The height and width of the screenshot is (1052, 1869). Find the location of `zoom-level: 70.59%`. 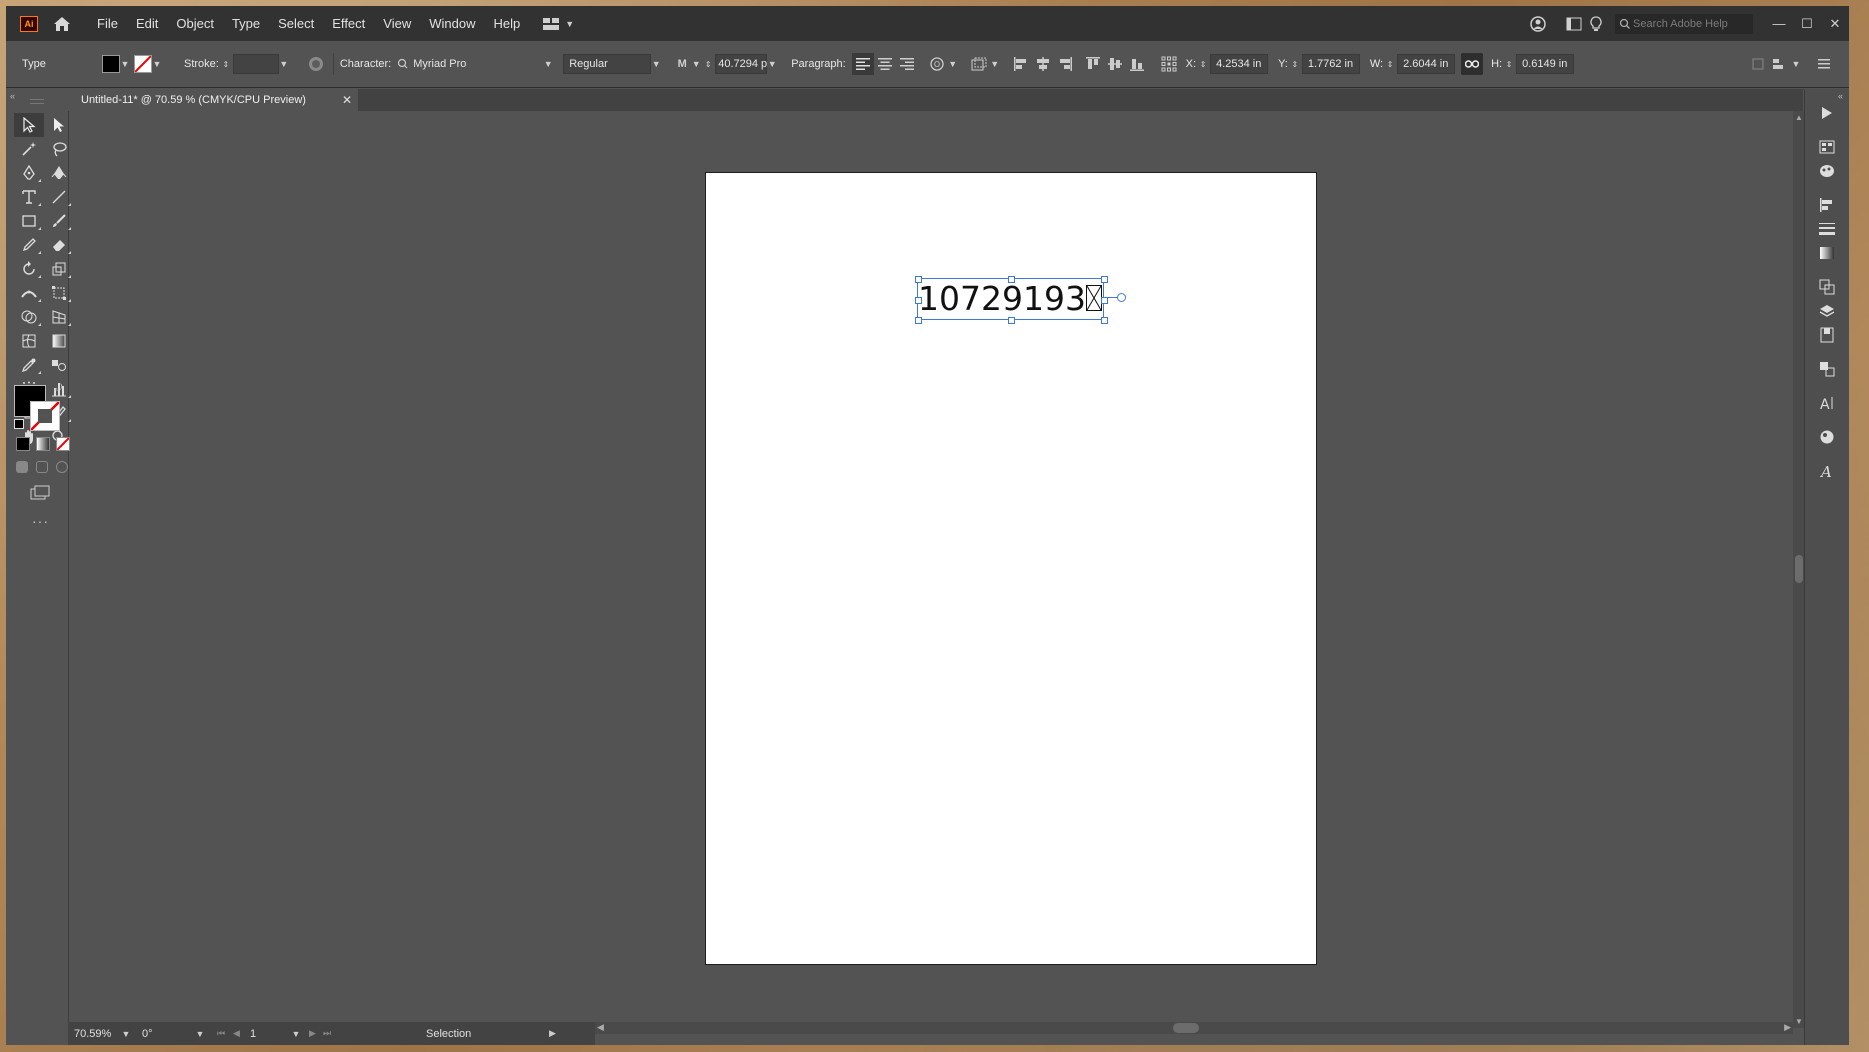

zoom-level: 70.59% is located at coordinates (94, 1034).